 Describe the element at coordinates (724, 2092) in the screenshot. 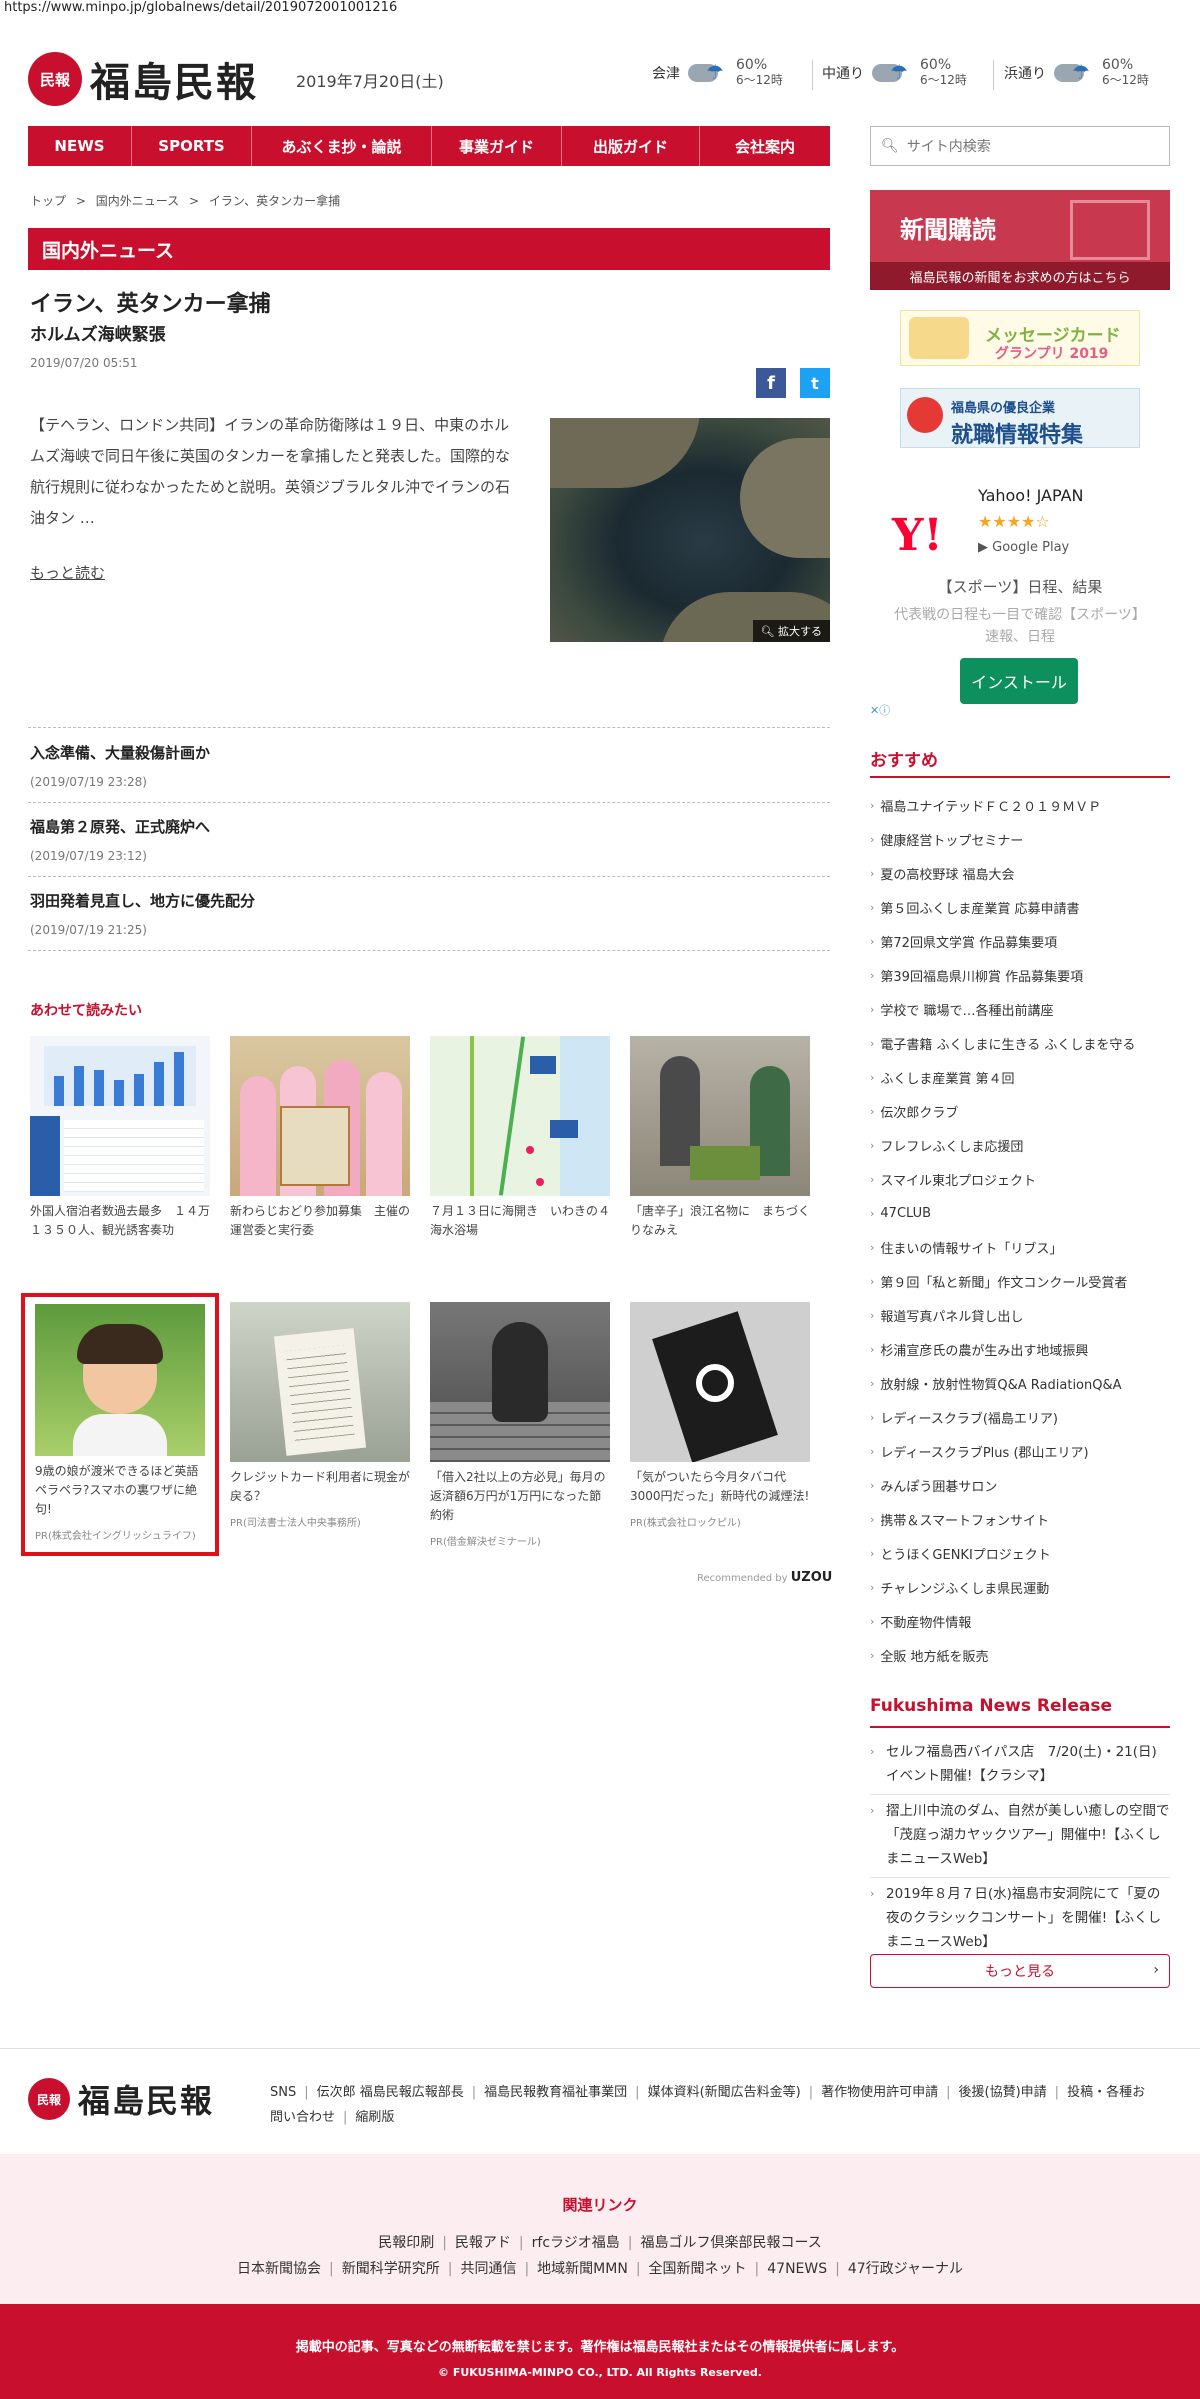

I see `footer-link: 媒体資料(新聞広告料金等)` at that location.